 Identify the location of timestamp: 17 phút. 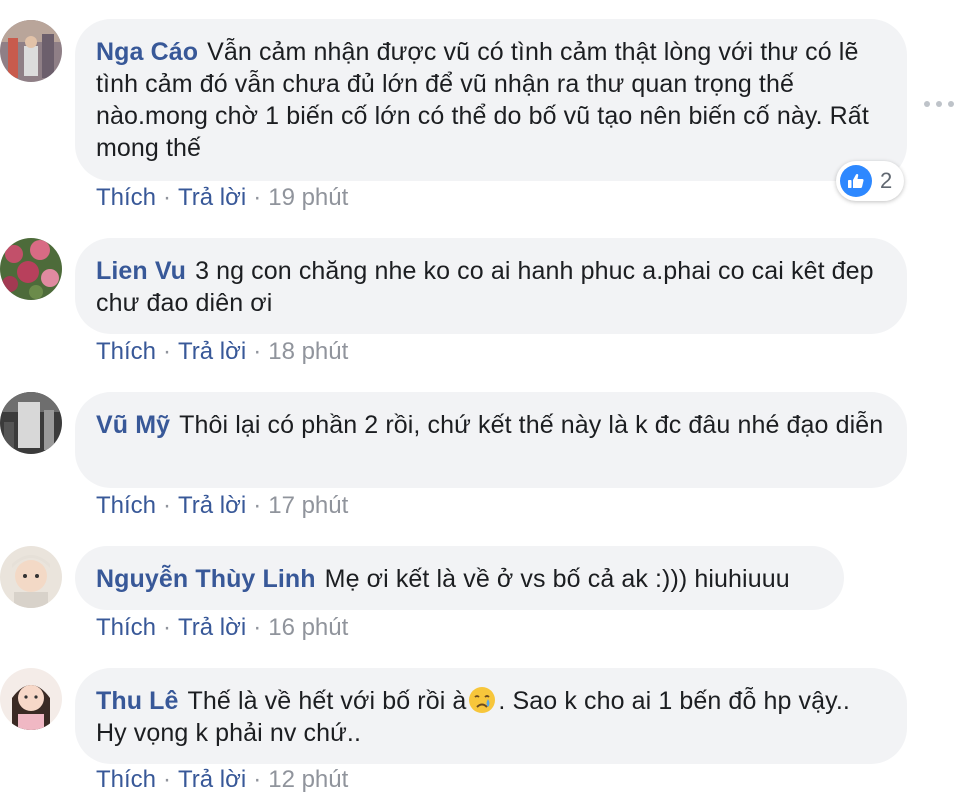
(308, 505).